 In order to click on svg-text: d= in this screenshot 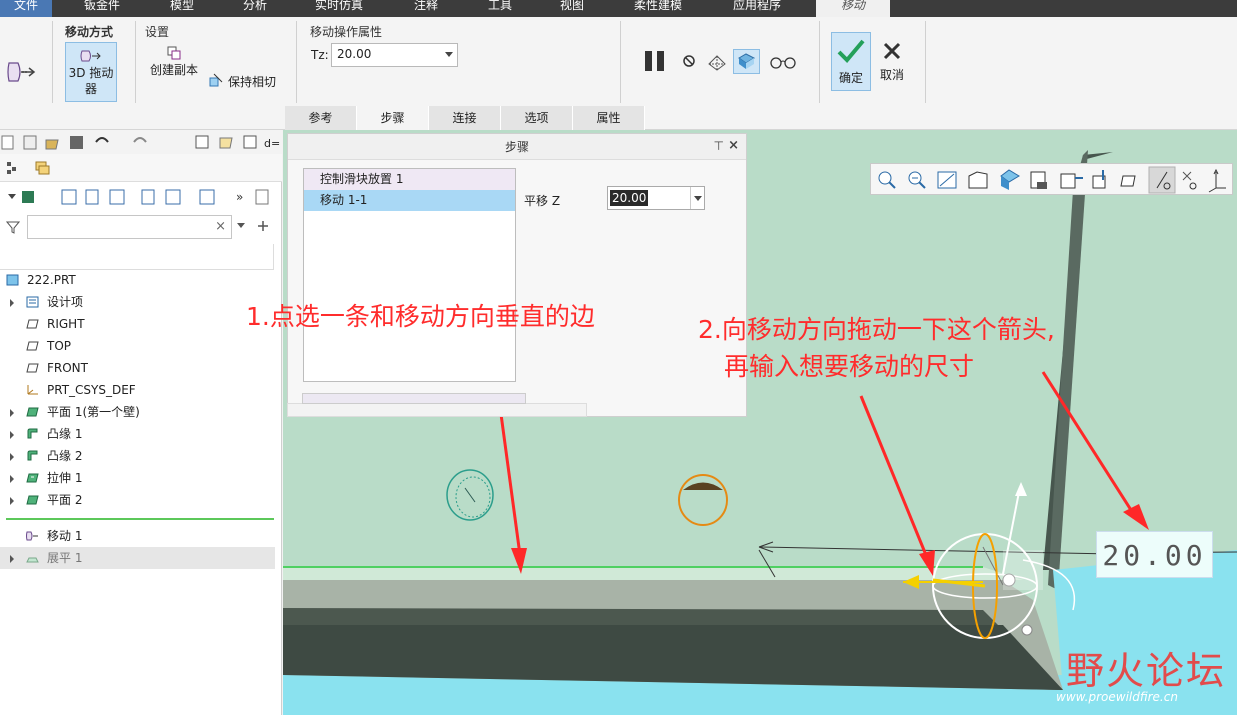, I will do `click(272, 143)`.